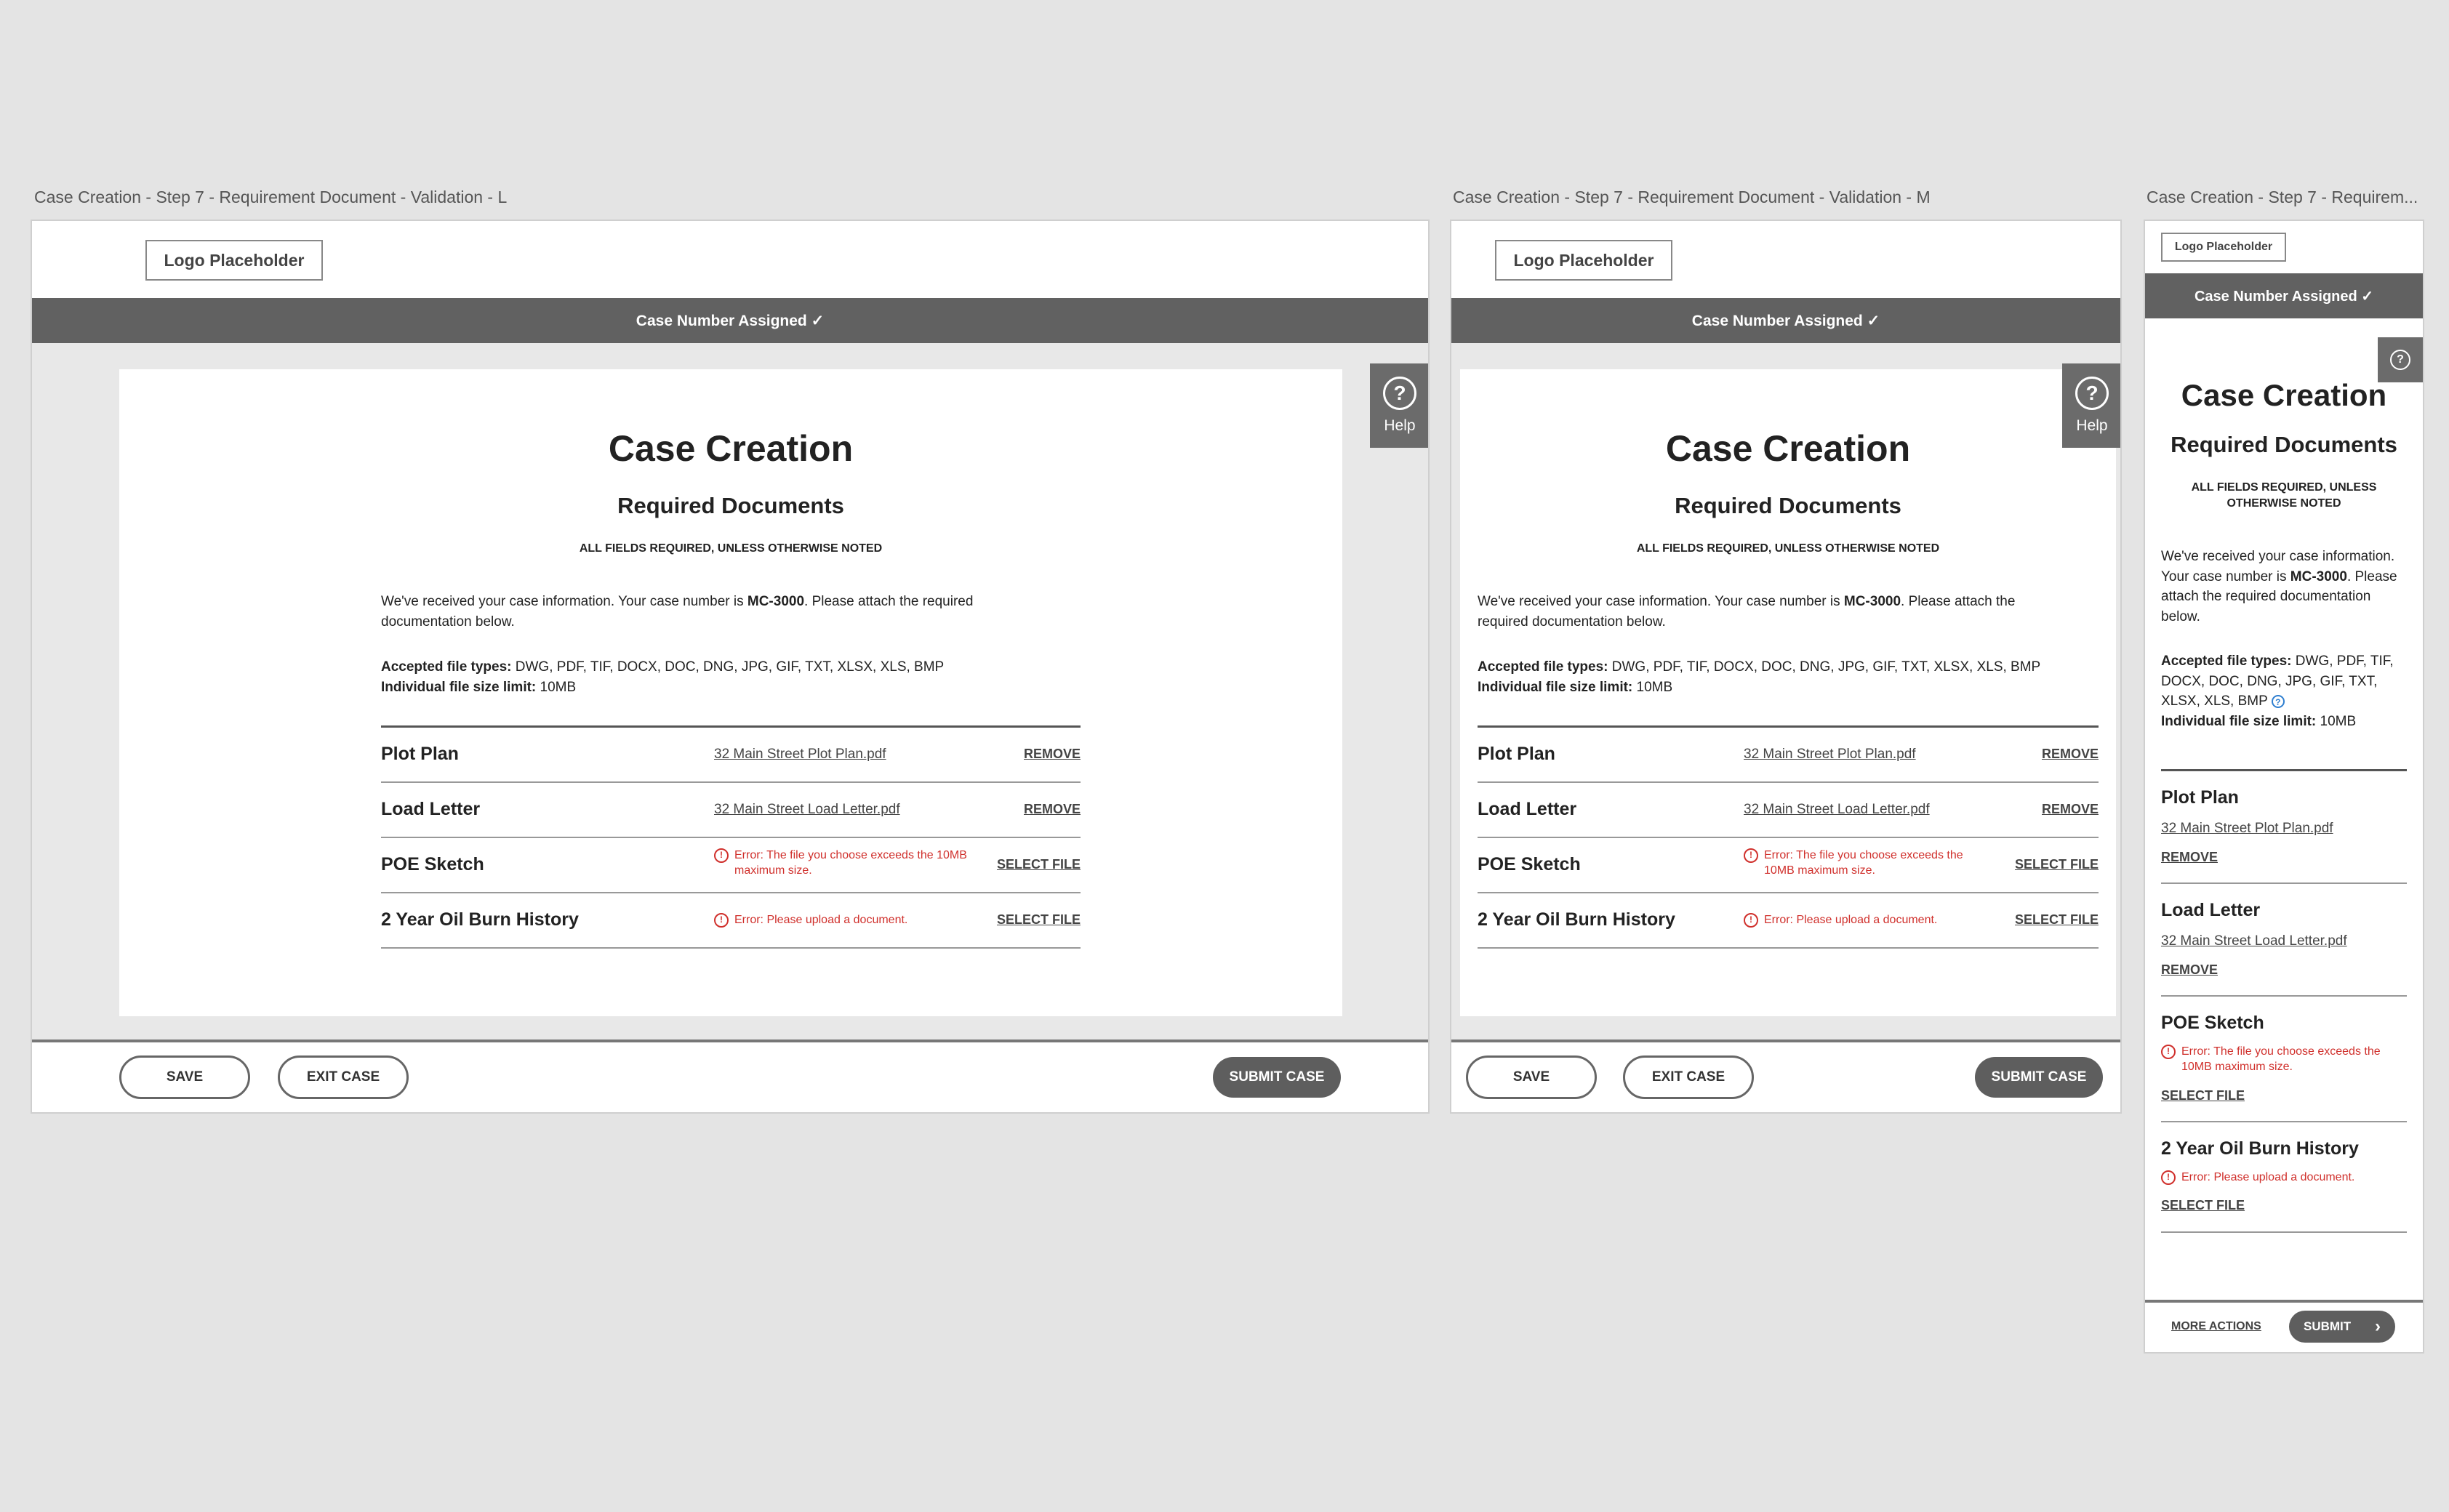 Image resolution: width=2449 pixels, height=1512 pixels. Describe the element at coordinates (2328, 1326) in the screenshot. I see `submit-label: SUBMIT` at that location.